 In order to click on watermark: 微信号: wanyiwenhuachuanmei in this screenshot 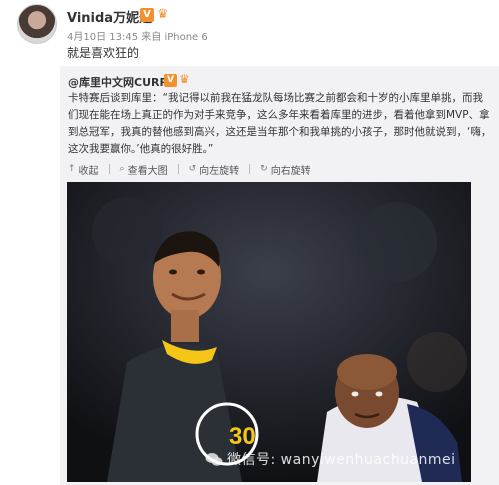, I will do `click(330, 459)`.